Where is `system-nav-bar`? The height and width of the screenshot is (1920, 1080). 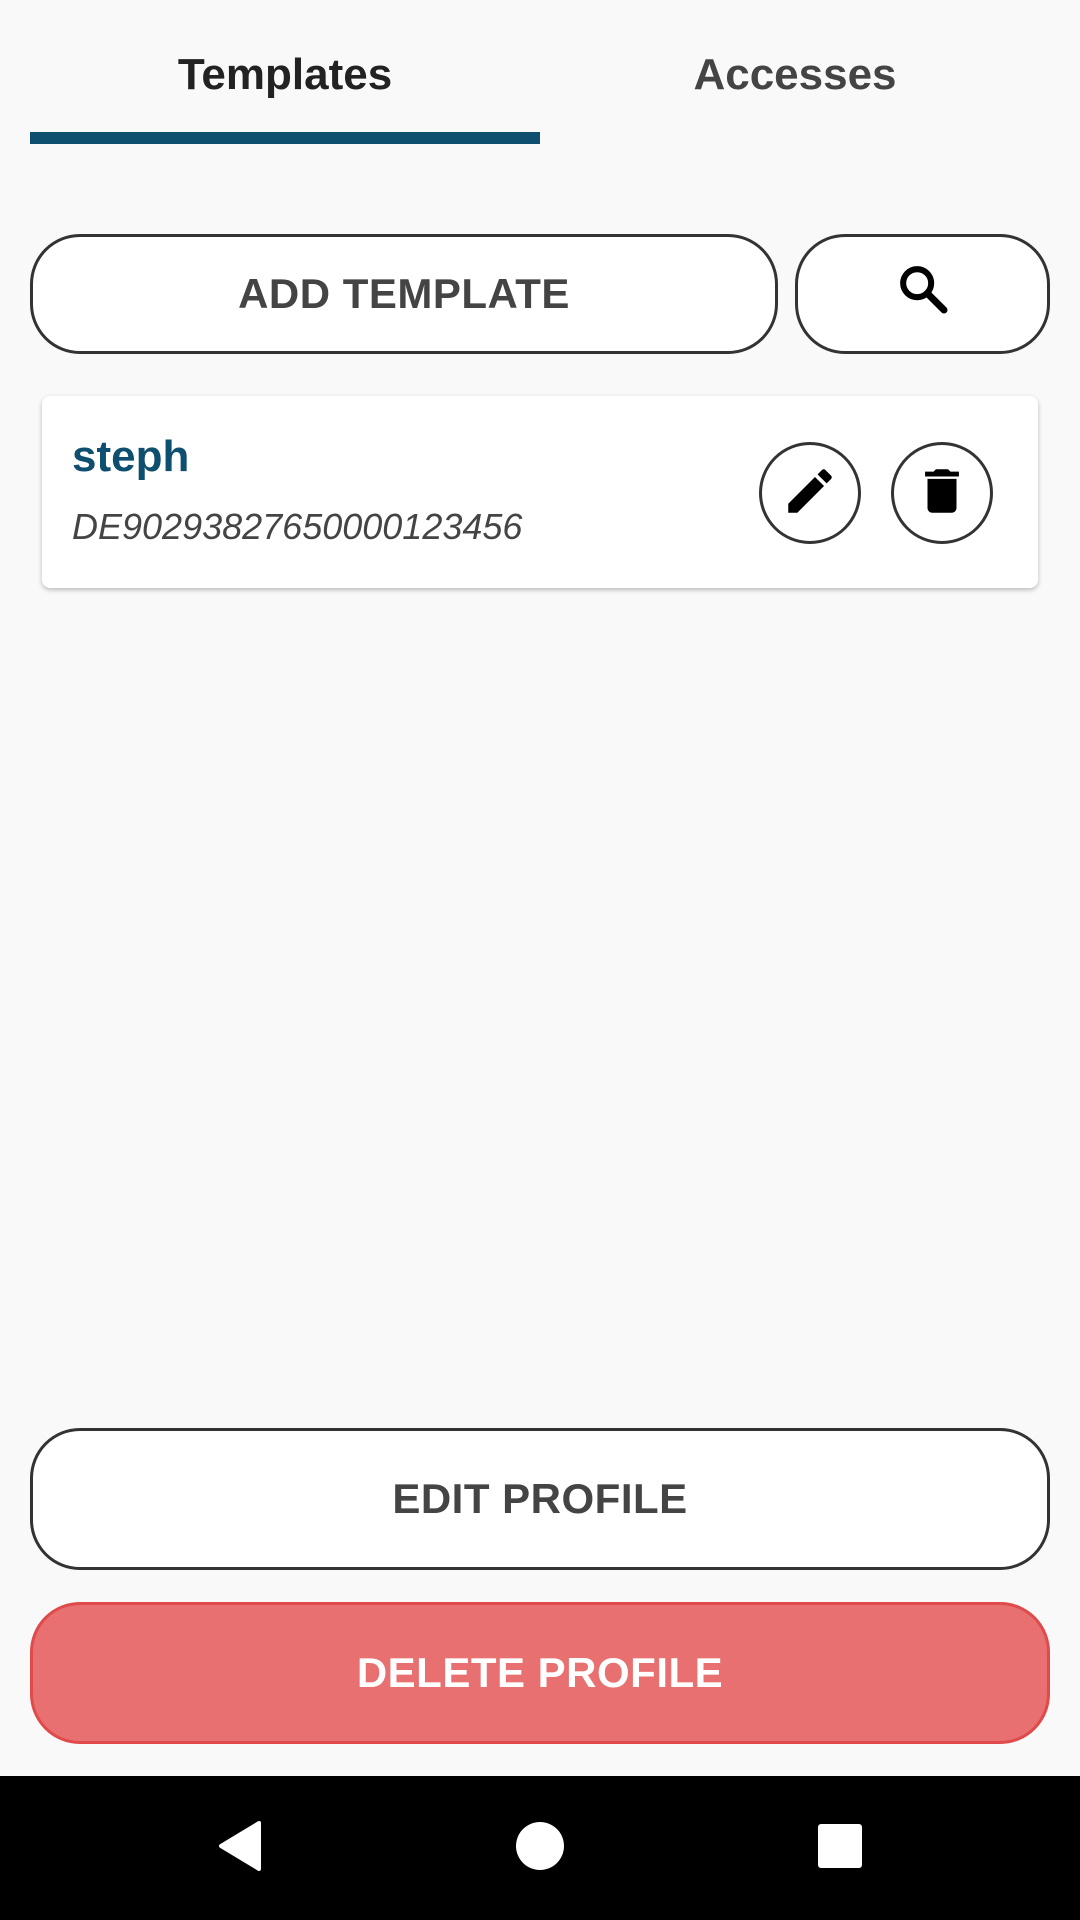 system-nav-bar is located at coordinates (540, 1848).